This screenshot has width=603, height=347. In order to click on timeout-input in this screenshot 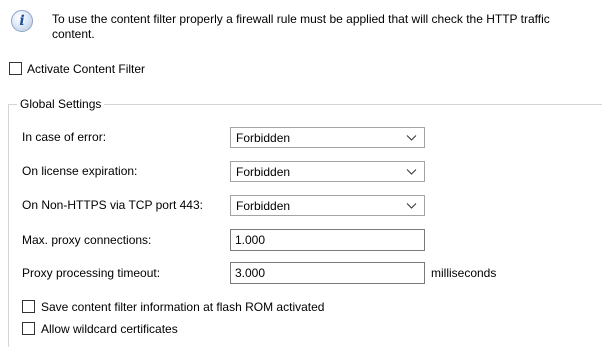, I will do `click(327, 273)`.